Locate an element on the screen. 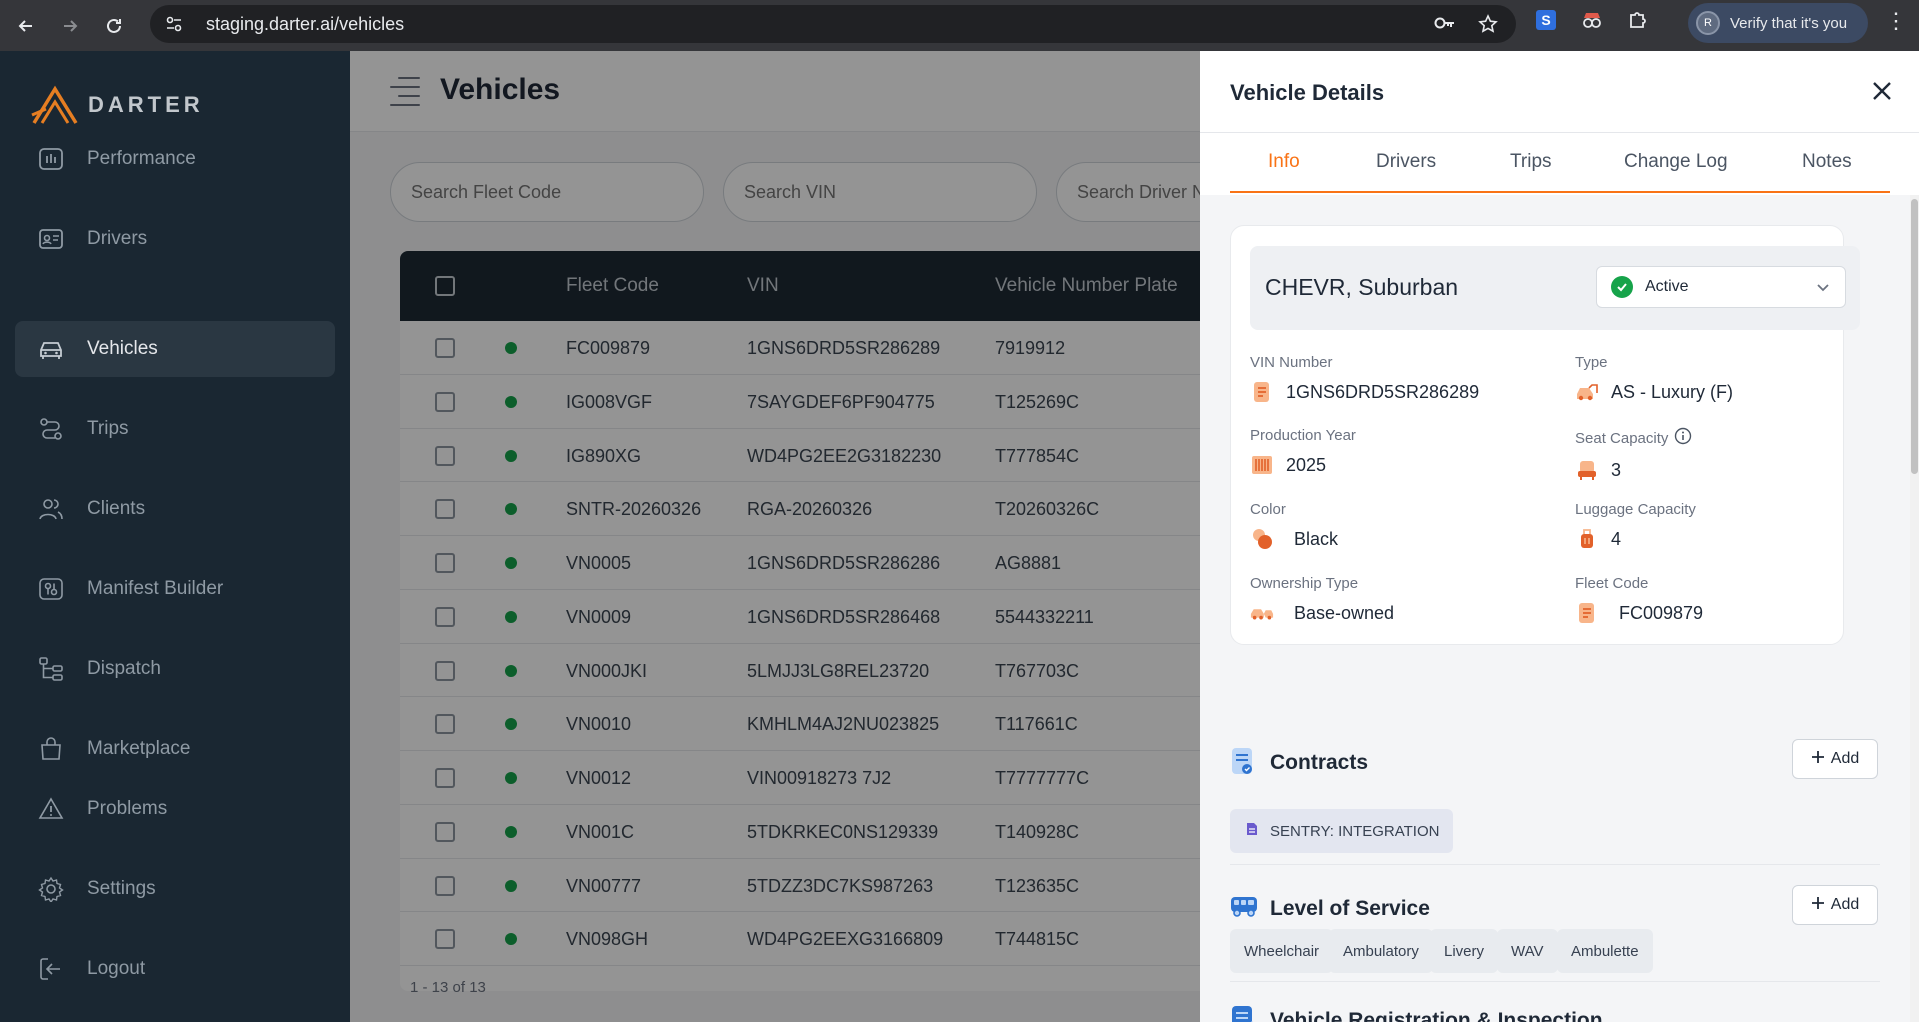  gear-icon is located at coordinates (51, 889).